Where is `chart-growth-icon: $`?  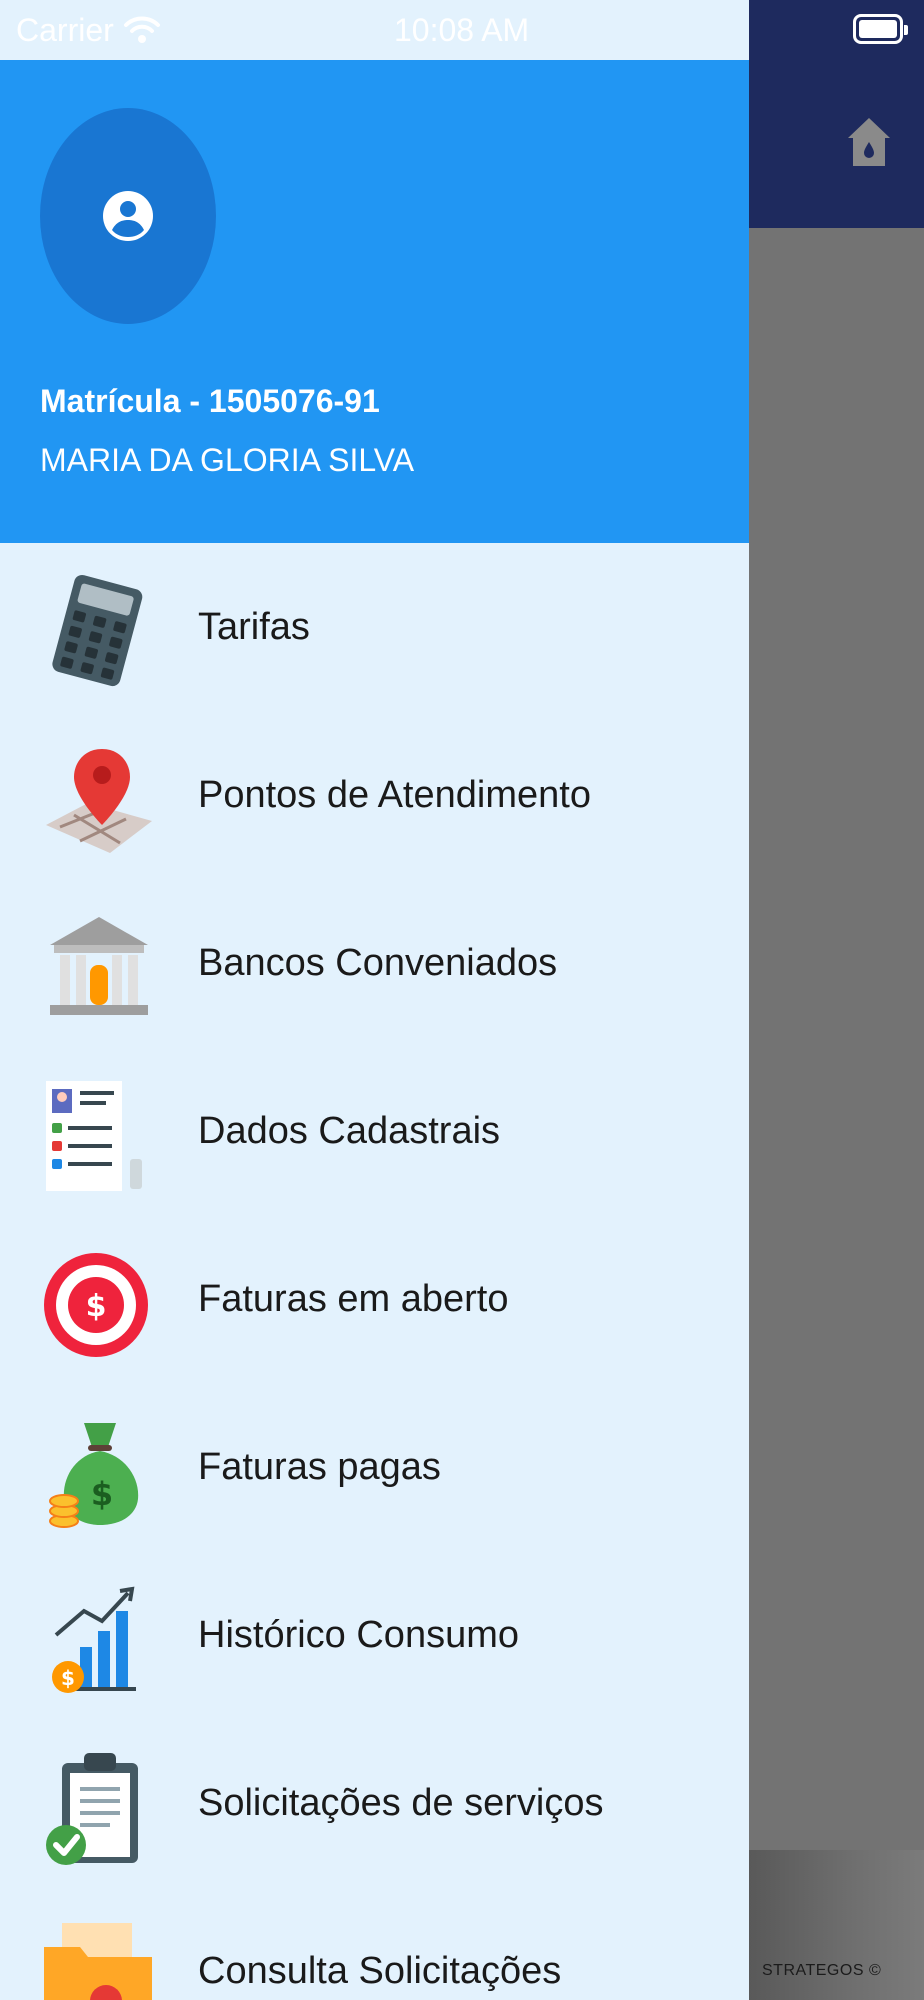 chart-growth-icon: $ is located at coordinates (94, 1639).